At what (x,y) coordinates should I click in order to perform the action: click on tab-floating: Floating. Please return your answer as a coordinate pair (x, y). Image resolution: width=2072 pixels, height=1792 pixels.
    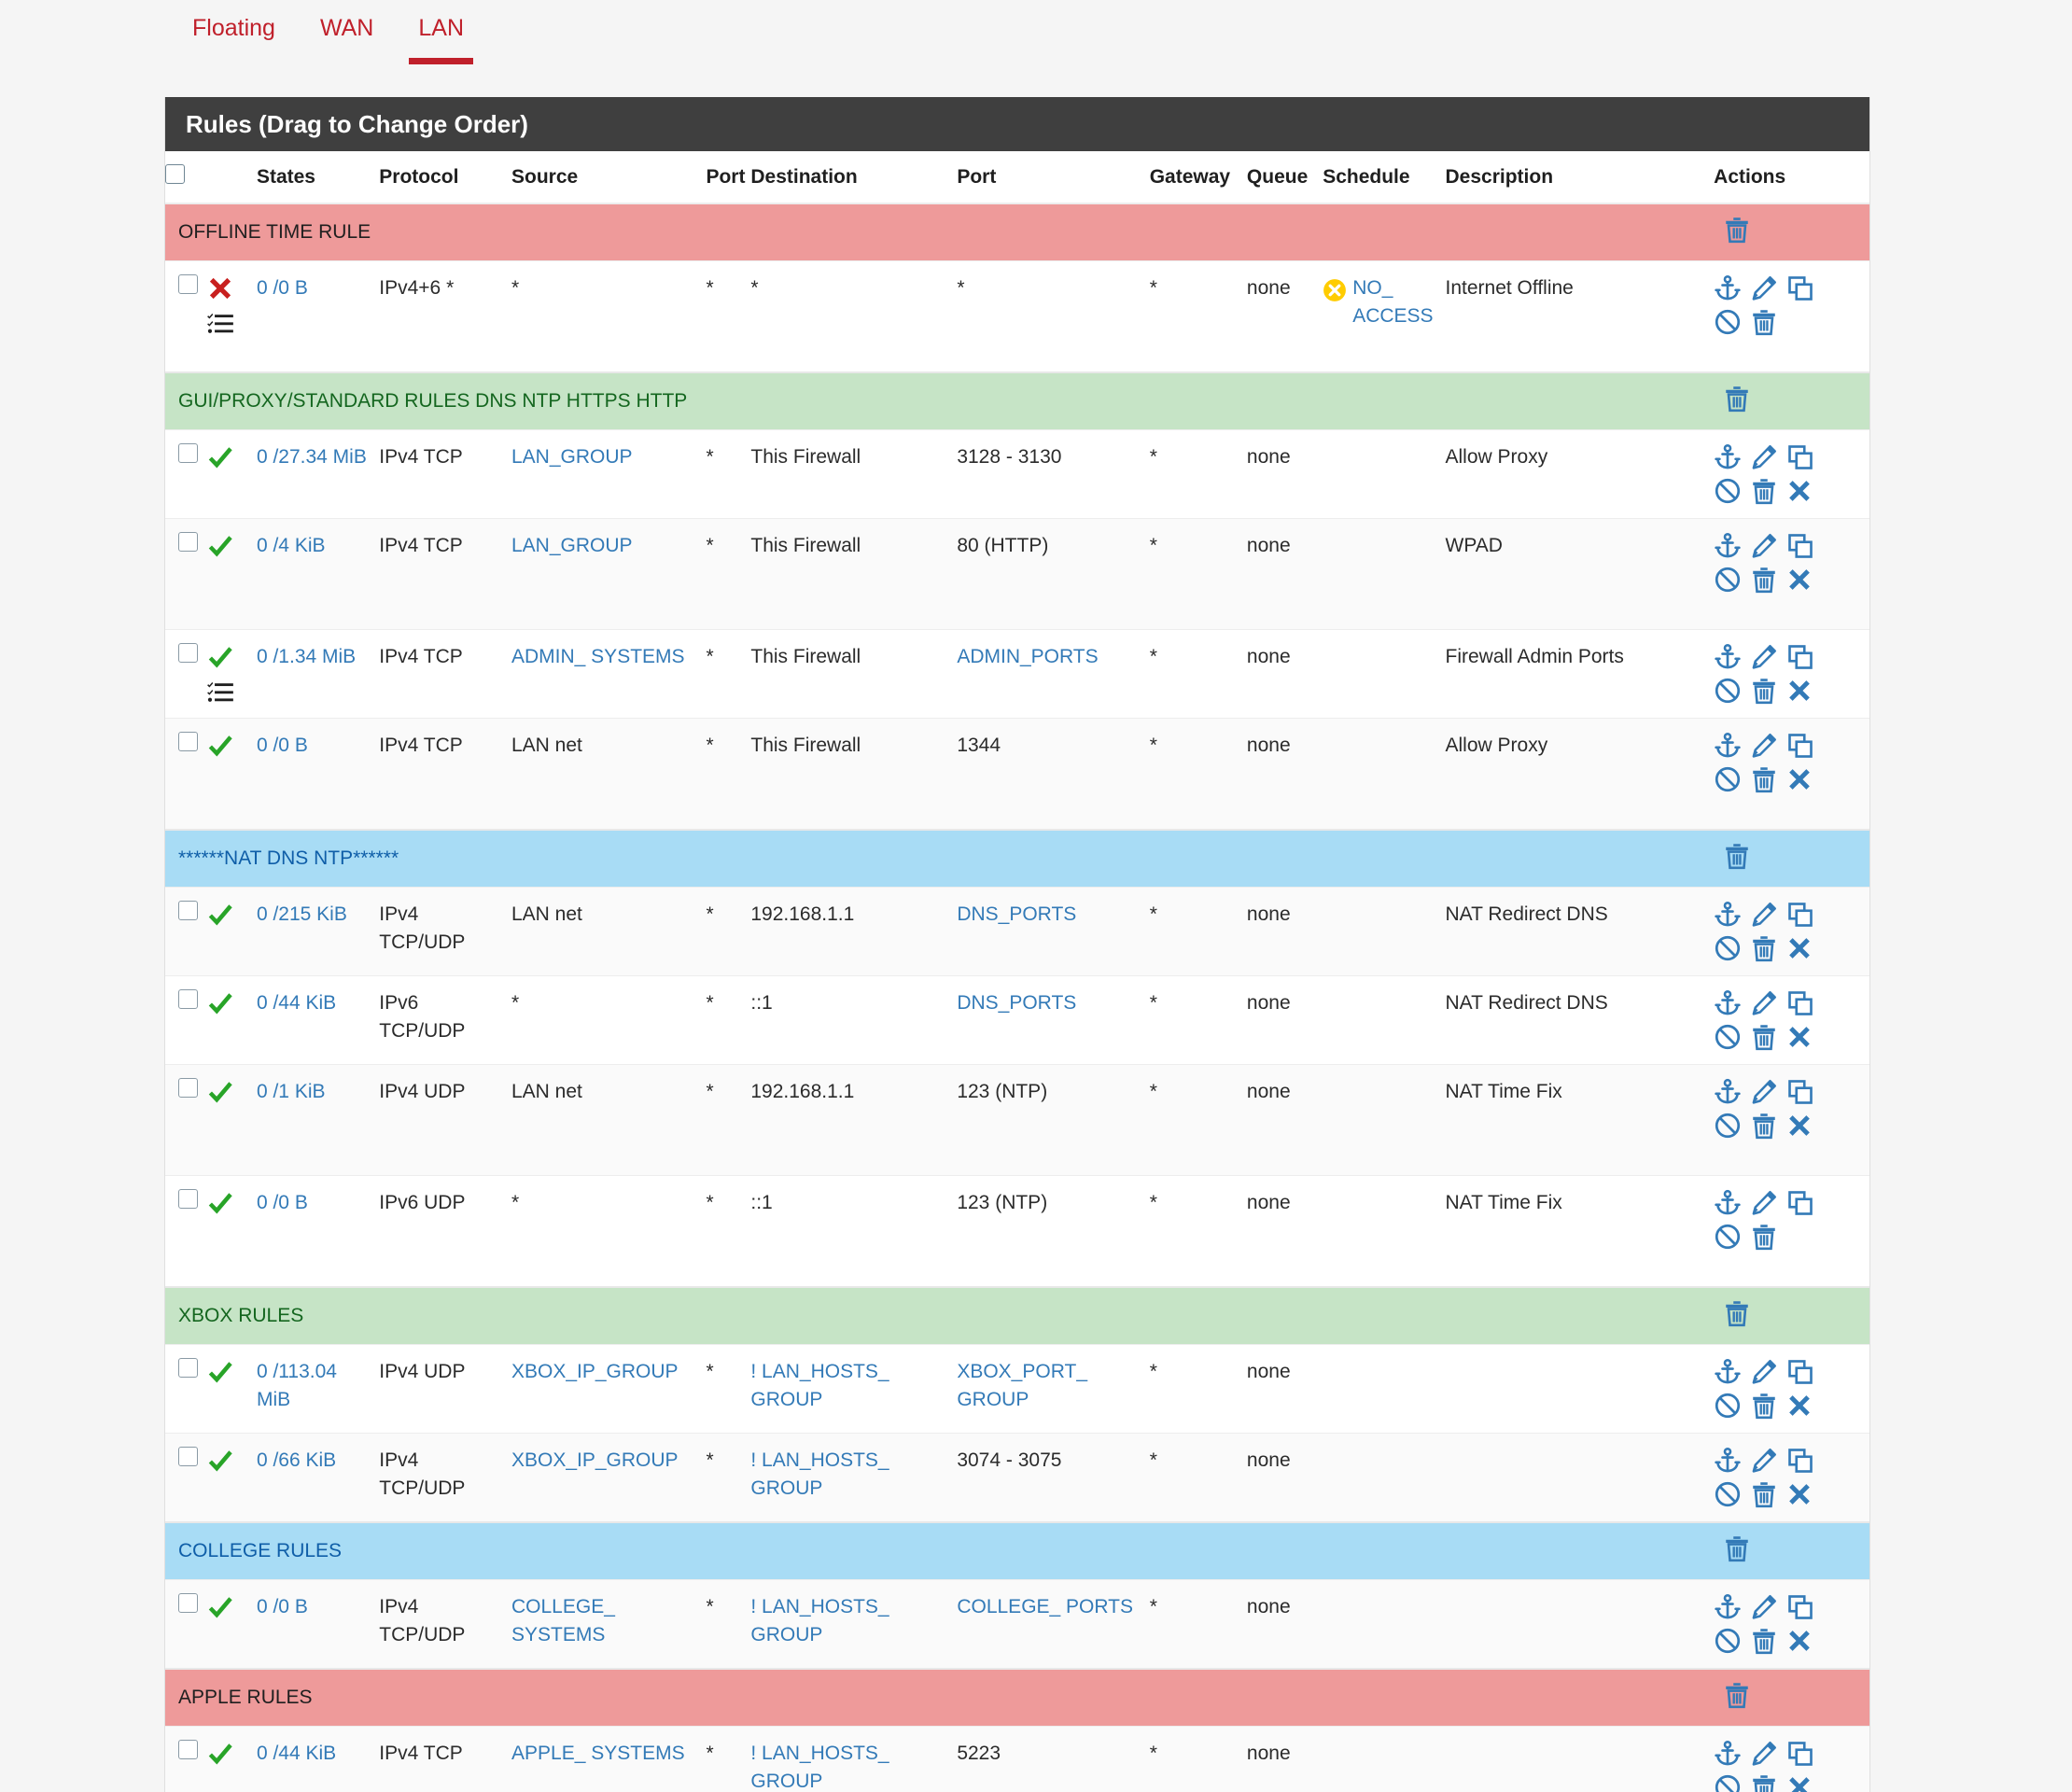
    Looking at the image, I should click on (234, 27).